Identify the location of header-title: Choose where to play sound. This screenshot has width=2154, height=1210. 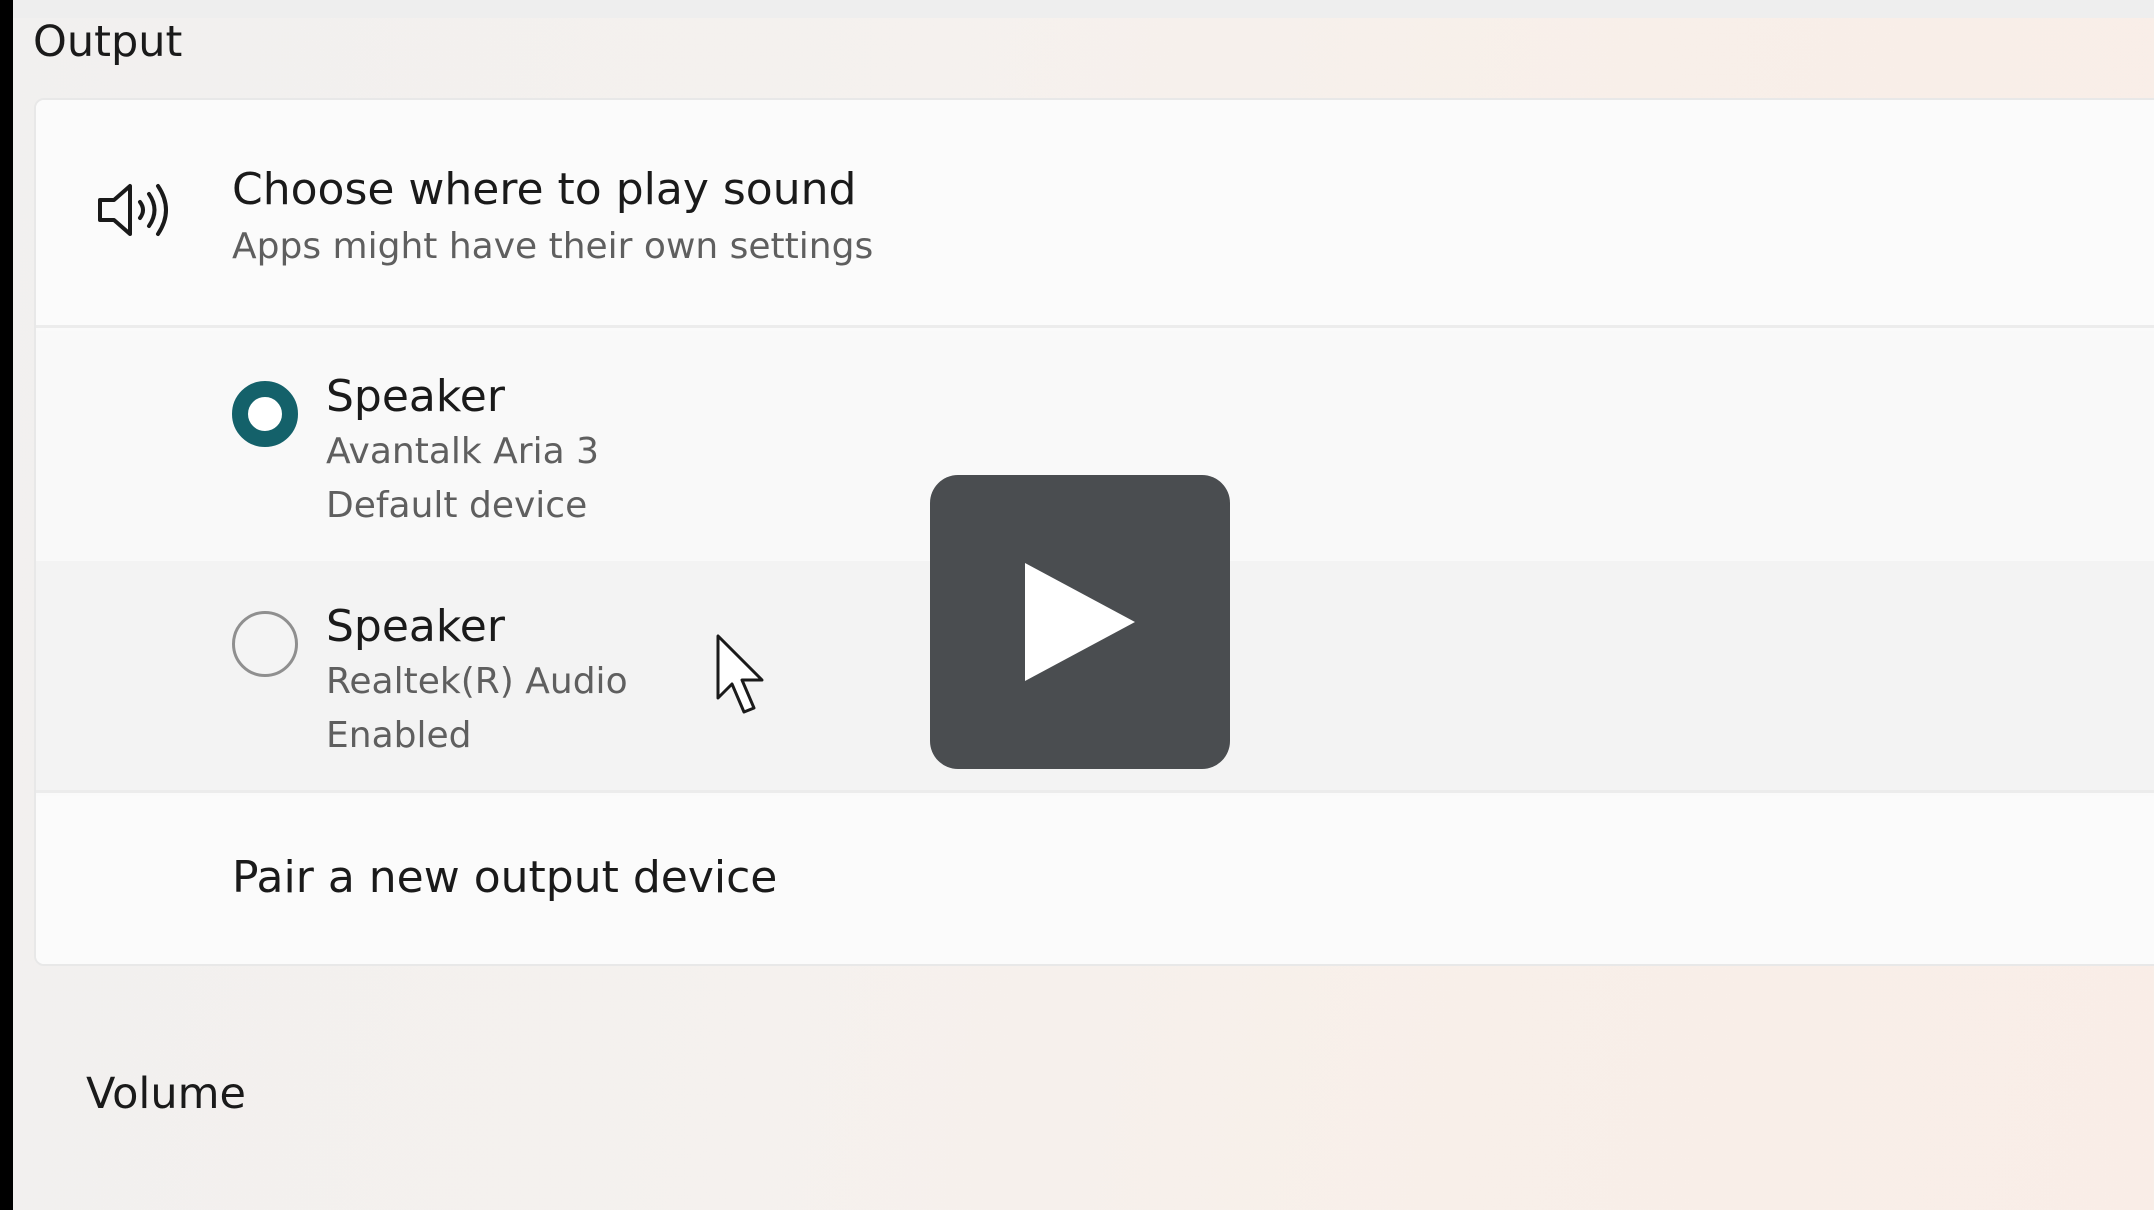
(544, 189).